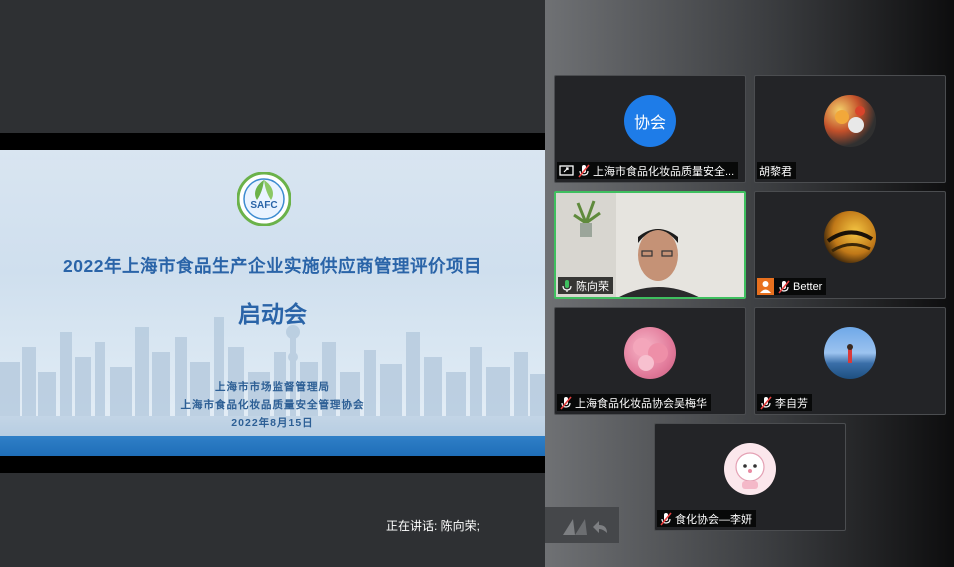  What do you see at coordinates (650, 245) in the screenshot?
I see `participant-tile-active: 陈向荣` at bounding box center [650, 245].